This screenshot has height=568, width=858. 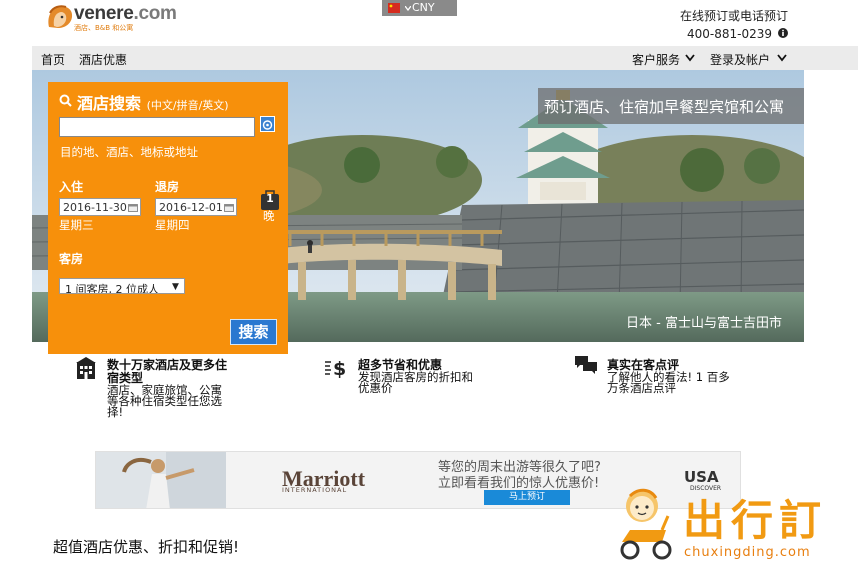 I want to click on nav-hotel-deals: 酒店优惠, so click(x=103, y=59).